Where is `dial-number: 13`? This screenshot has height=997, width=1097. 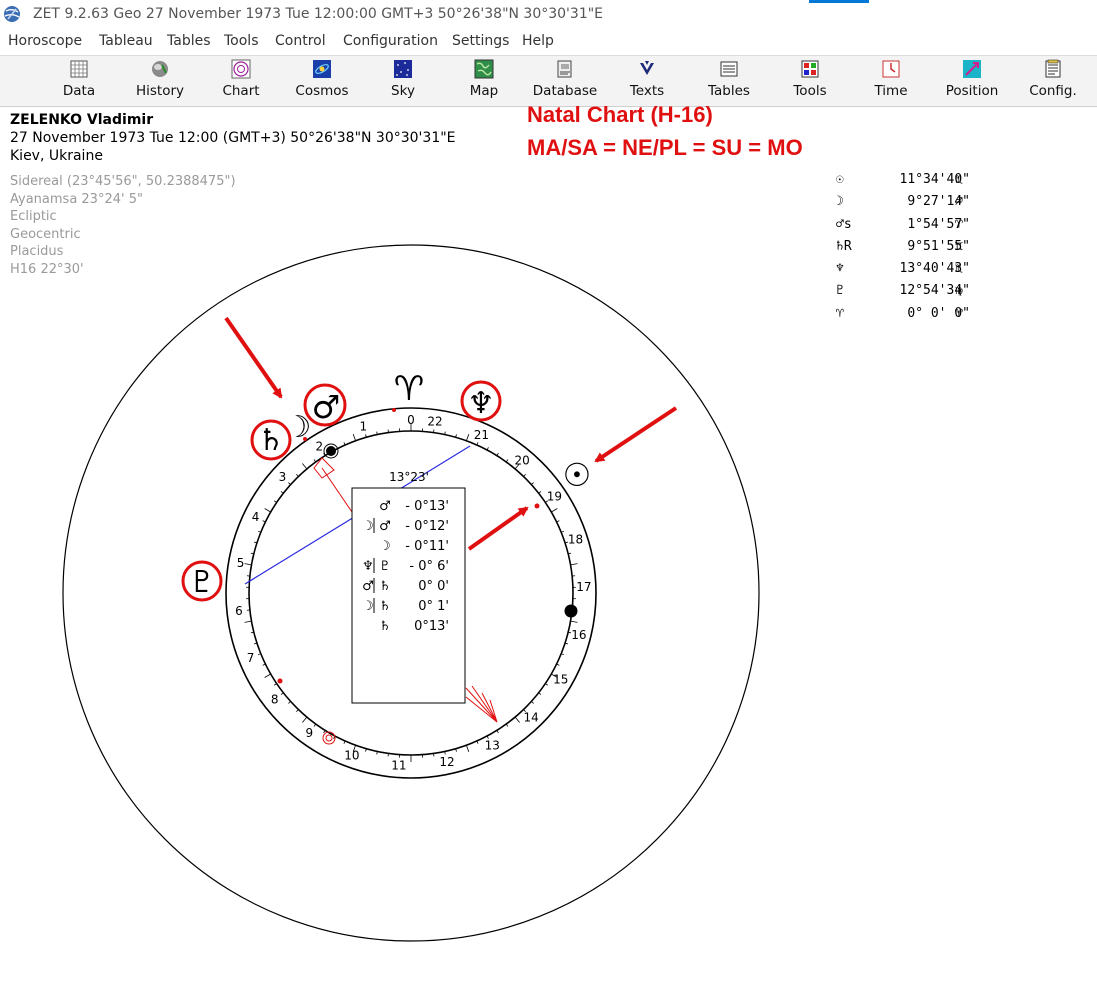
dial-number: 13 is located at coordinates (492, 746).